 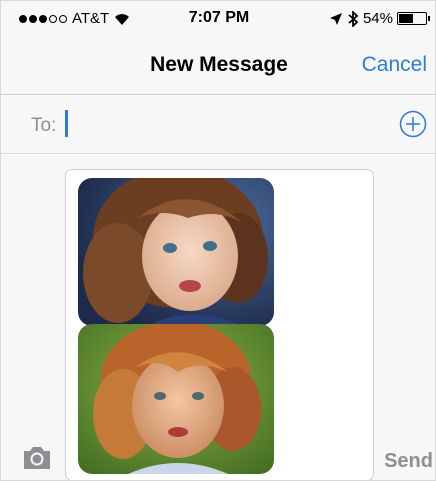 What do you see at coordinates (44, 125) in the screenshot?
I see `to-label: To:` at bounding box center [44, 125].